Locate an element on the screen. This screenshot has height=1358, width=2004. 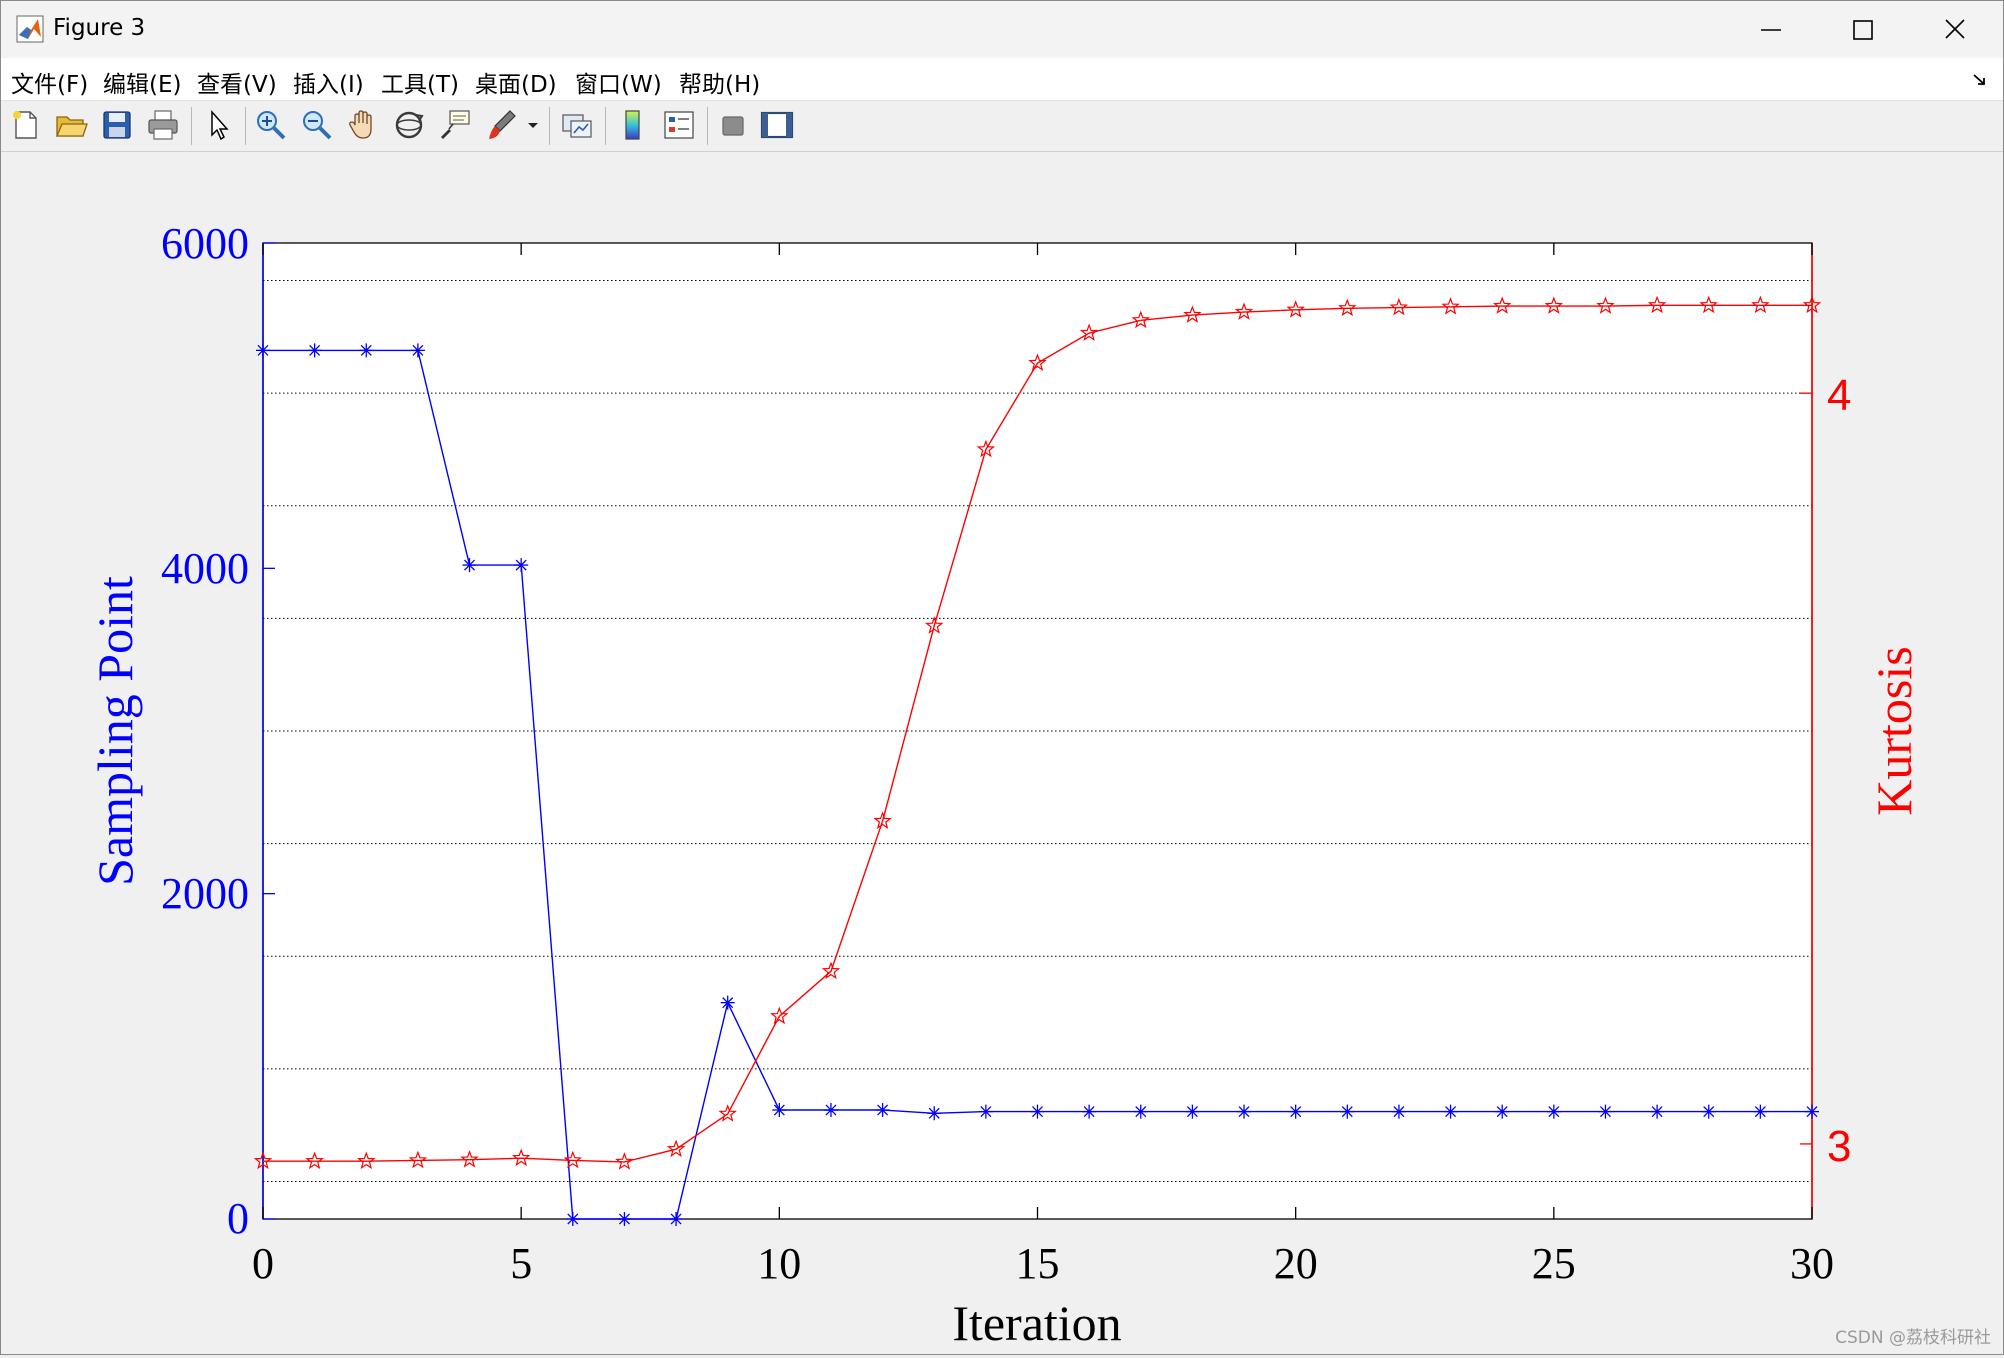
x-tick-label-10: 10 is located at coordinates (779, 1263).